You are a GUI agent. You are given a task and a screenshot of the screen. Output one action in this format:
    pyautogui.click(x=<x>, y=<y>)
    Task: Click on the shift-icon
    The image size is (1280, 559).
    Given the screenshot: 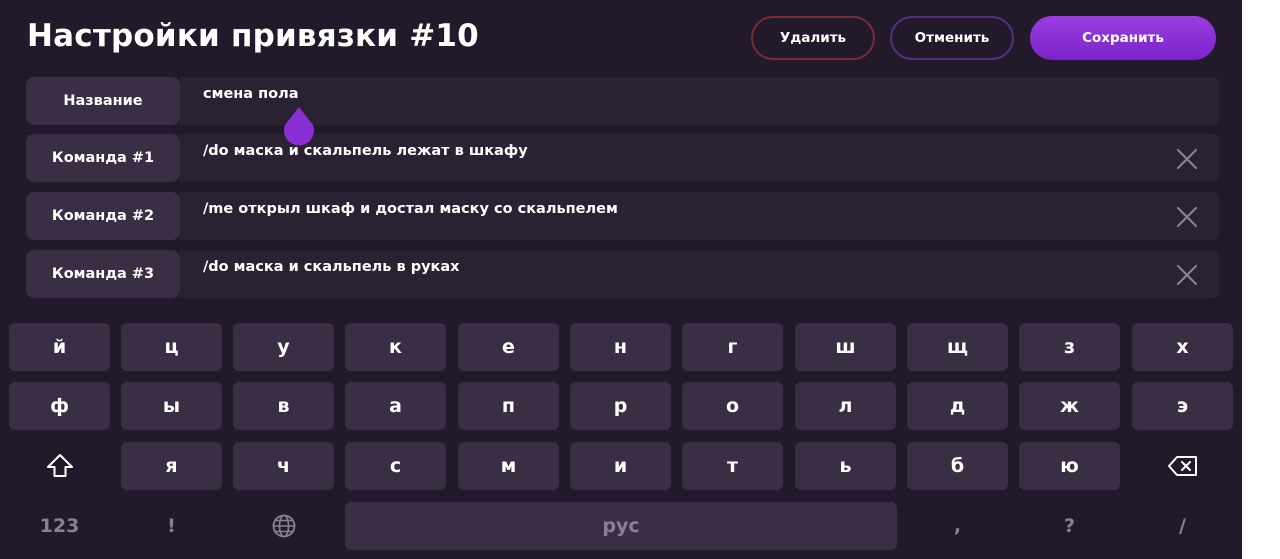 What is the action you would take?
    pyautogui.click(x=59, y=465)
    